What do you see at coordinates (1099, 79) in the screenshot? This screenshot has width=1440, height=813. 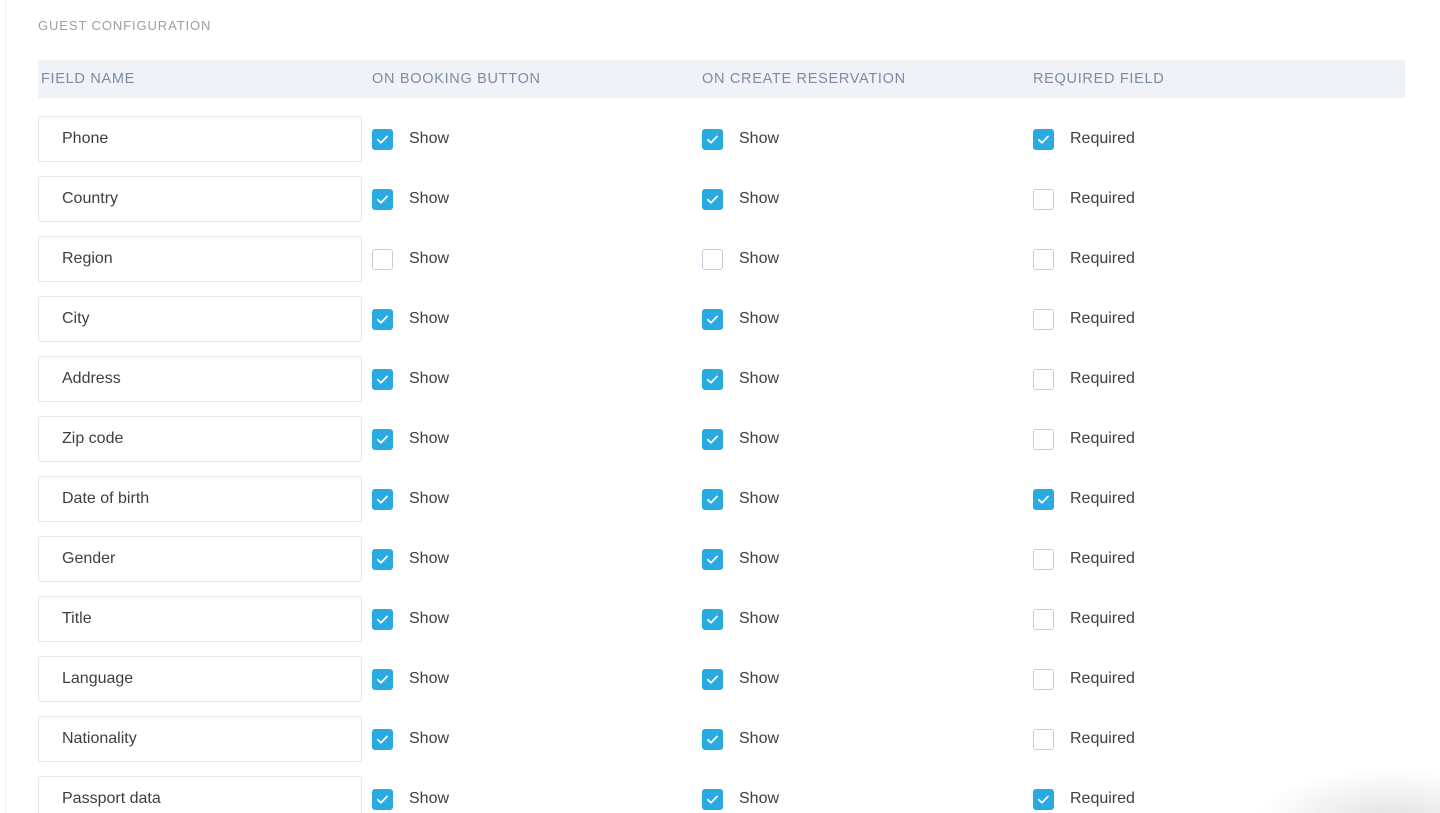 I see `column-header-required-field: REQUIRED FIELD` at bounding box center [1099, 79].